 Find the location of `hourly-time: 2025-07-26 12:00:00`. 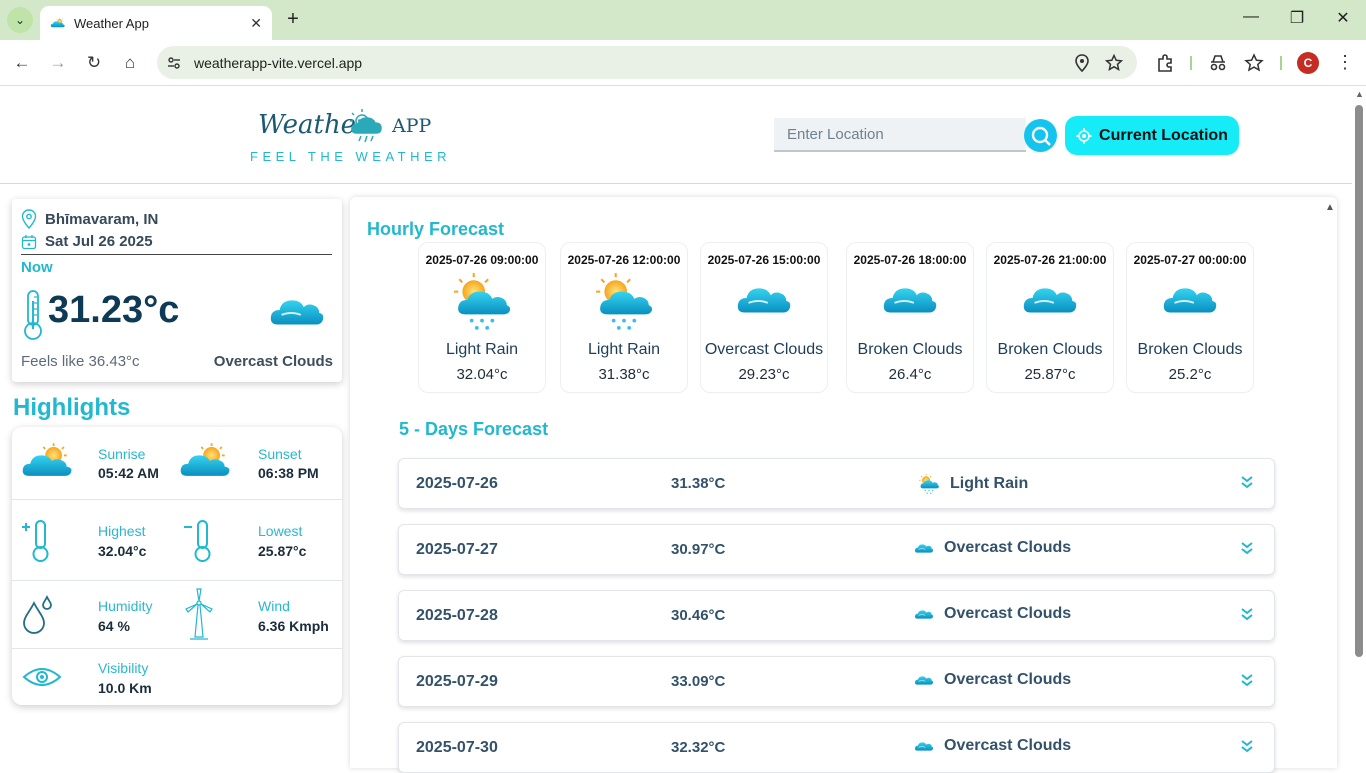

hourly-time: 2025-07-26 12:00:00 is located at coordinates (624, 260).